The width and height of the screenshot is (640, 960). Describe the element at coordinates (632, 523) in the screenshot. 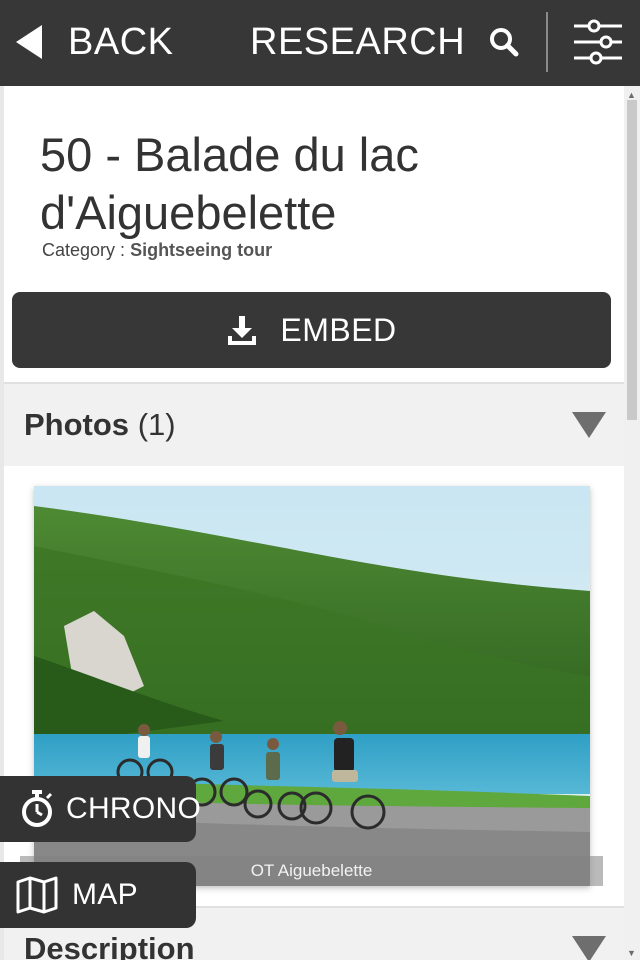

I see `scrollbar: ▲ ▼` at that location.